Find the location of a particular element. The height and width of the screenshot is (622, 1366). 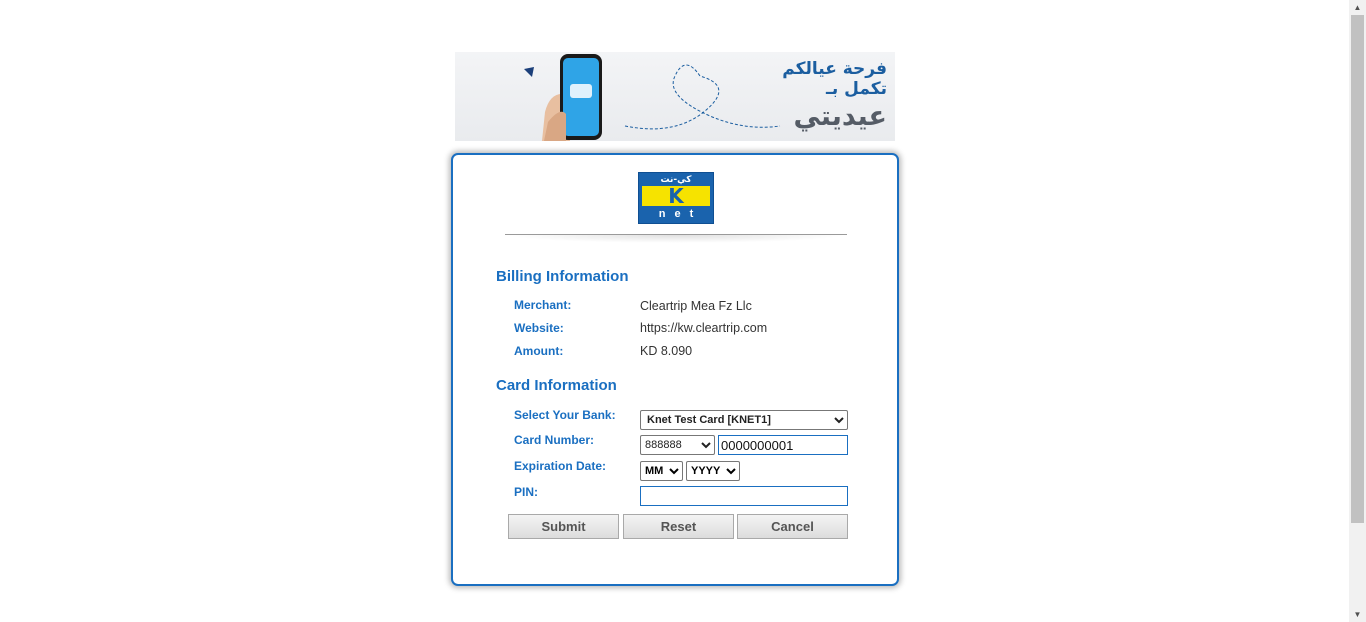

scroll-up-arrow-icon: ▲ is located at coordinates (1357, 7).